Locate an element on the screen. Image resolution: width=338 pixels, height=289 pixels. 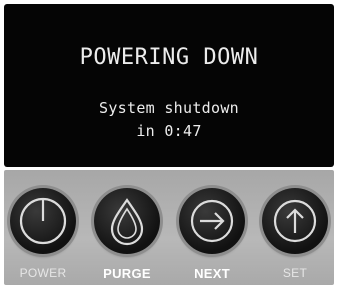
next-button-label: NEXT is located at coordinates (212, 273).